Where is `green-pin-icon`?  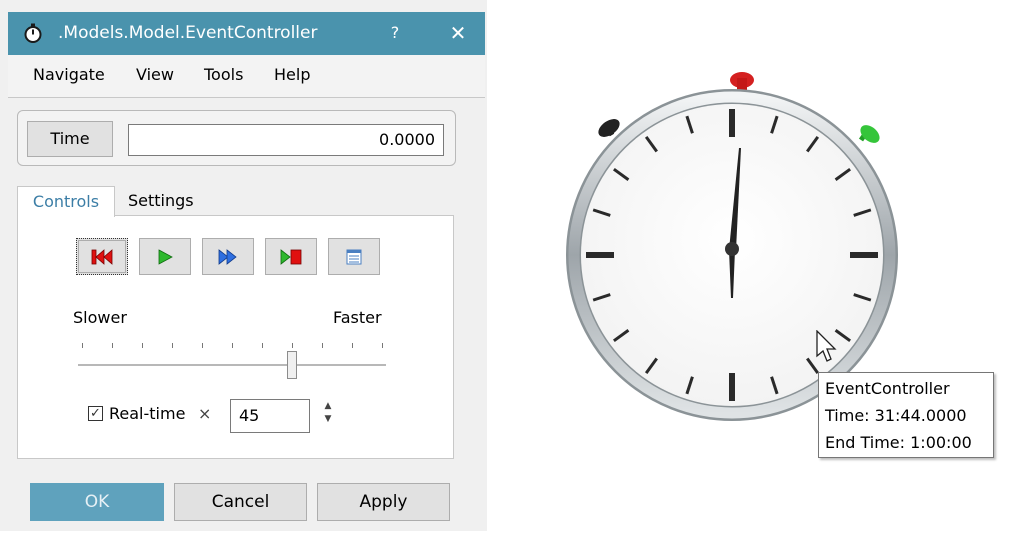
green-pin-icon is located at coordinates (869, 134).